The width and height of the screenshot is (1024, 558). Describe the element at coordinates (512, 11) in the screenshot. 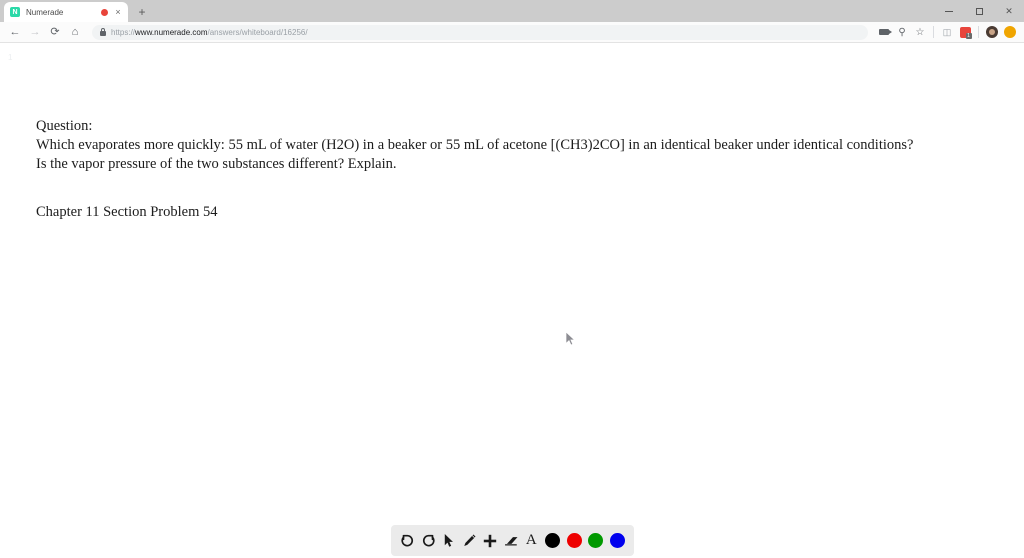

I see `browser-titlebar: N Numerade × + ✕` at that location.